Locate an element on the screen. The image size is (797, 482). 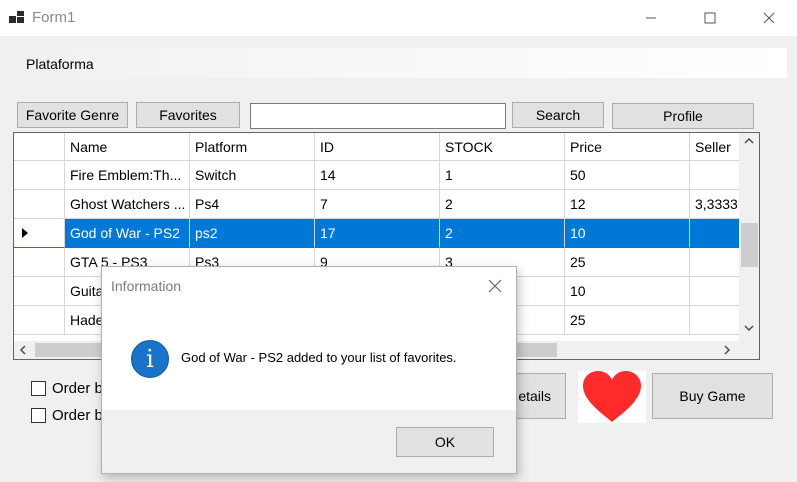
ok-button: OK is located at coordinates (445, 442).